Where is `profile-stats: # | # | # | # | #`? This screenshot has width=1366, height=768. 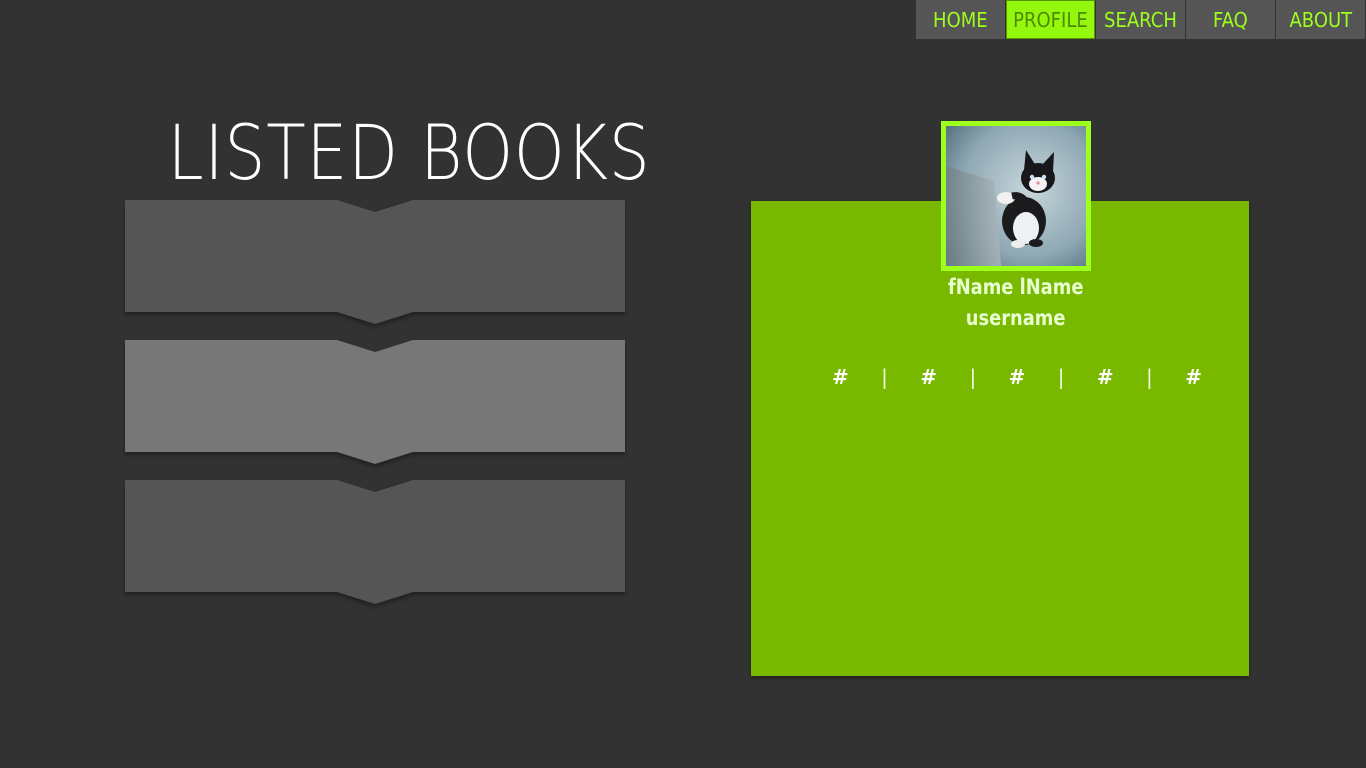 profile-stats: # | # | # | # | # is located at coordinates (1017, 377).